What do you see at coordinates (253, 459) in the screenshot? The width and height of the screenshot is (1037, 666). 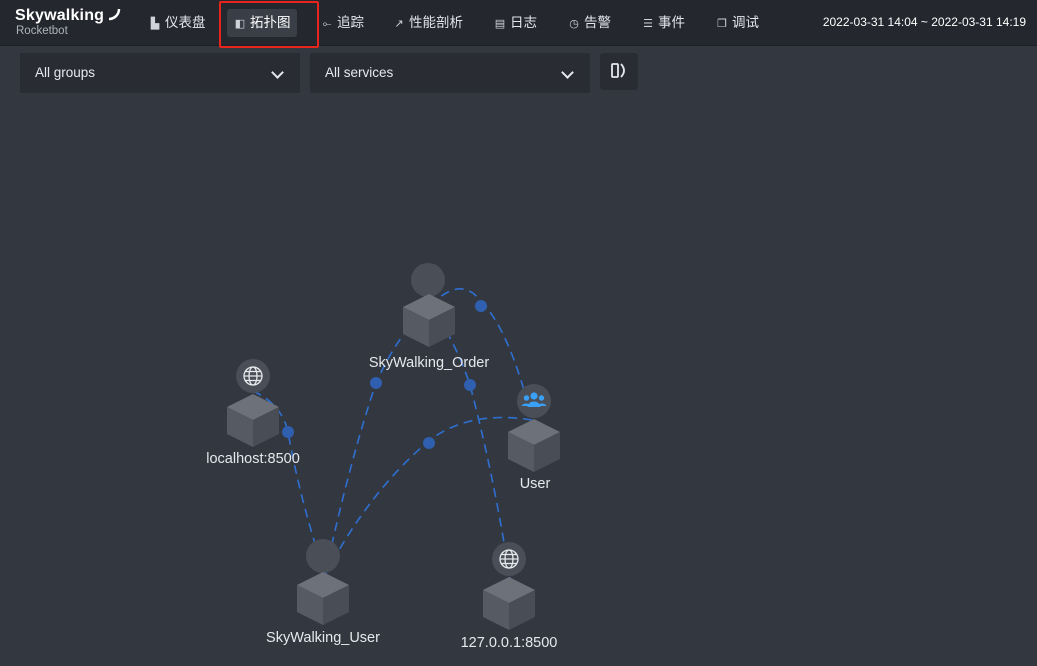 I see `node-label-localhost: localhost:8500` at bounding box center [253, 459].